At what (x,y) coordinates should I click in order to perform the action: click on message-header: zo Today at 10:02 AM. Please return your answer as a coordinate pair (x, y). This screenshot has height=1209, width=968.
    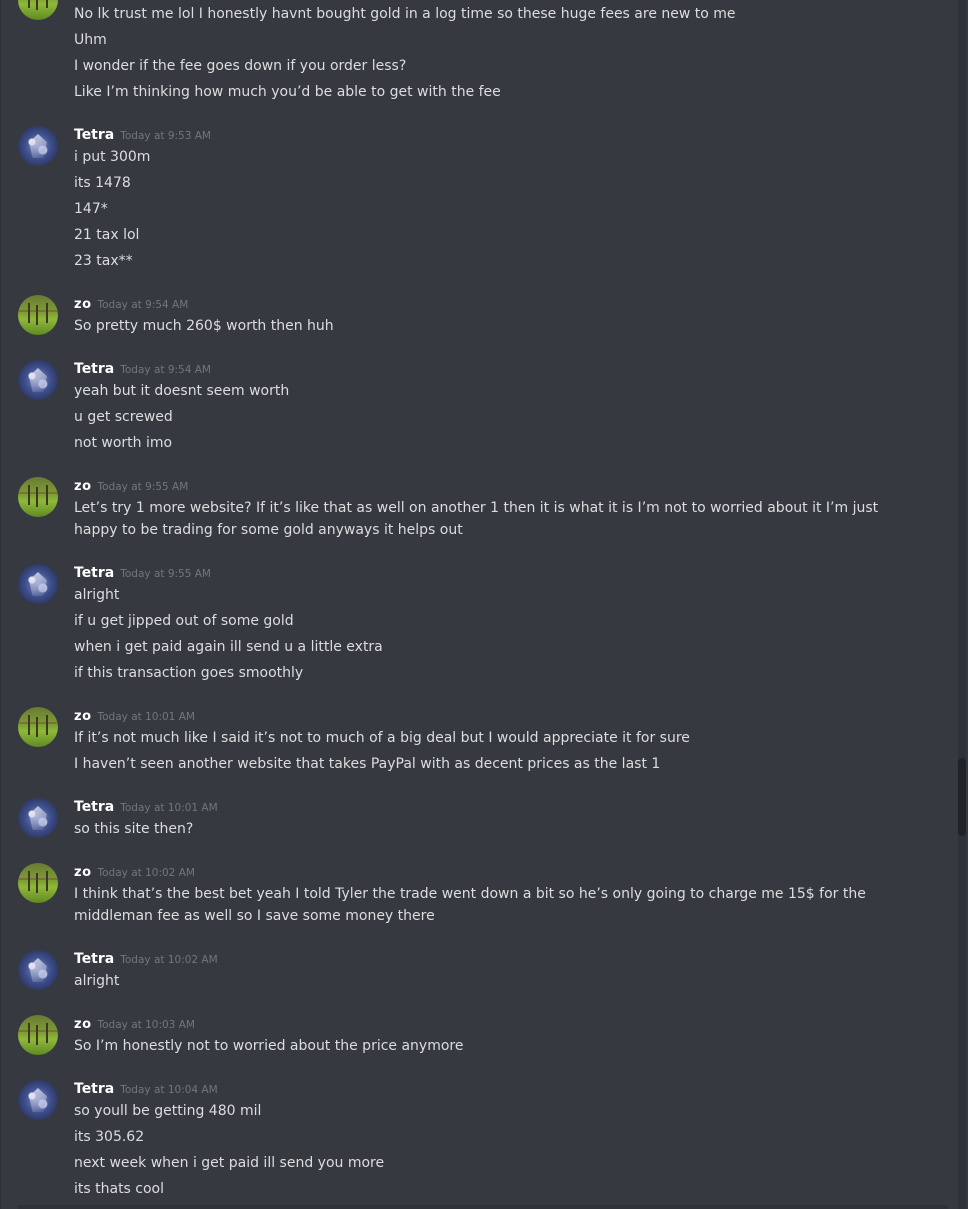
    Looking at the image, I should click on (134, 870).